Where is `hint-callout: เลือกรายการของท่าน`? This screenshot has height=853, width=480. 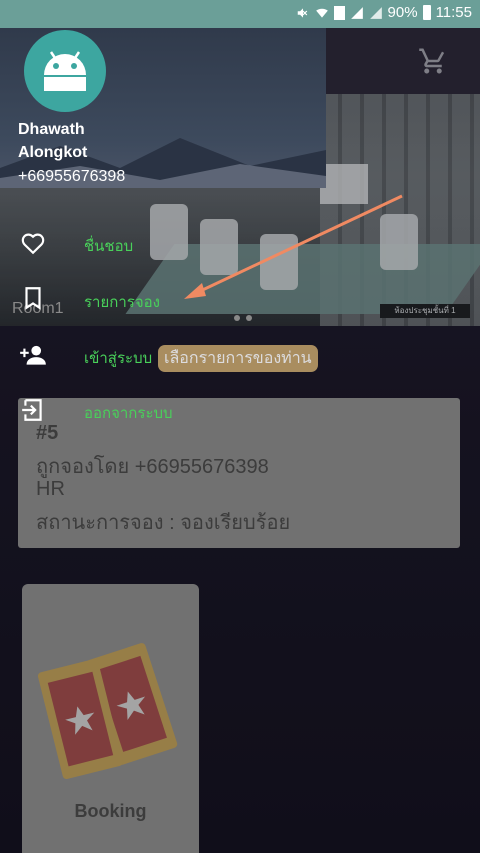 hint-callout: เลือกรายการของท่าน is located at coordinates (238, 358).